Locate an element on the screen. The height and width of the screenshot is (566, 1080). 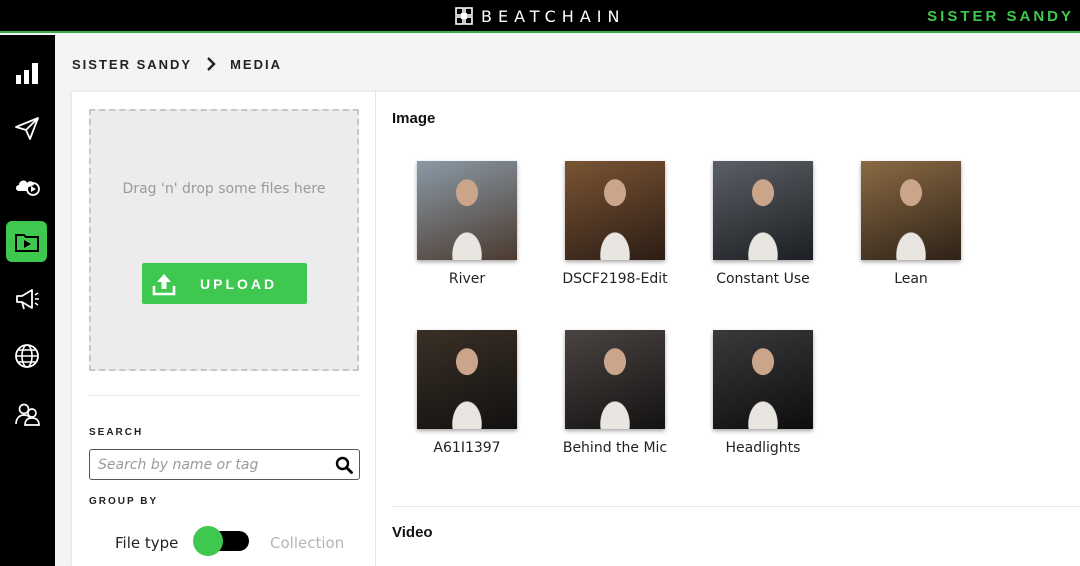
chevron-right-icon is located at coordinates (211, 64).